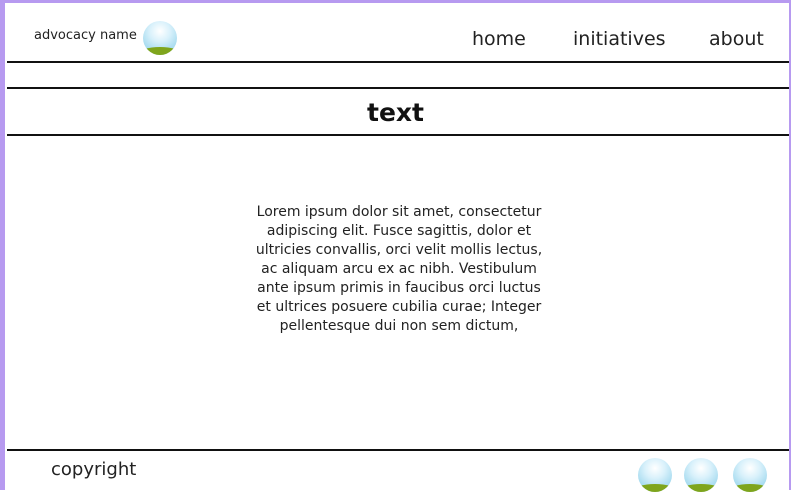  What do you see at coordinates (398, 88) in the screenshot?
I see `title-divider-top` at bounding box center [398, 88].